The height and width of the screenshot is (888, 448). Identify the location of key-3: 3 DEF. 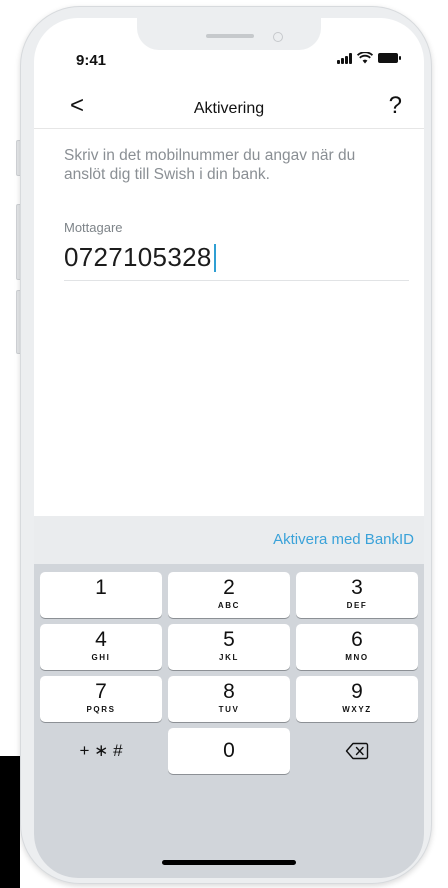
(357, 595).